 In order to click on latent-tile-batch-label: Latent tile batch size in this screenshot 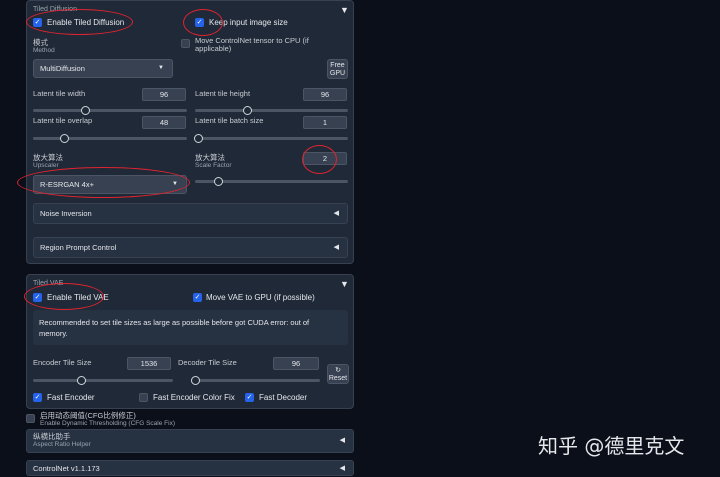, I will do `click(229, 120)`.